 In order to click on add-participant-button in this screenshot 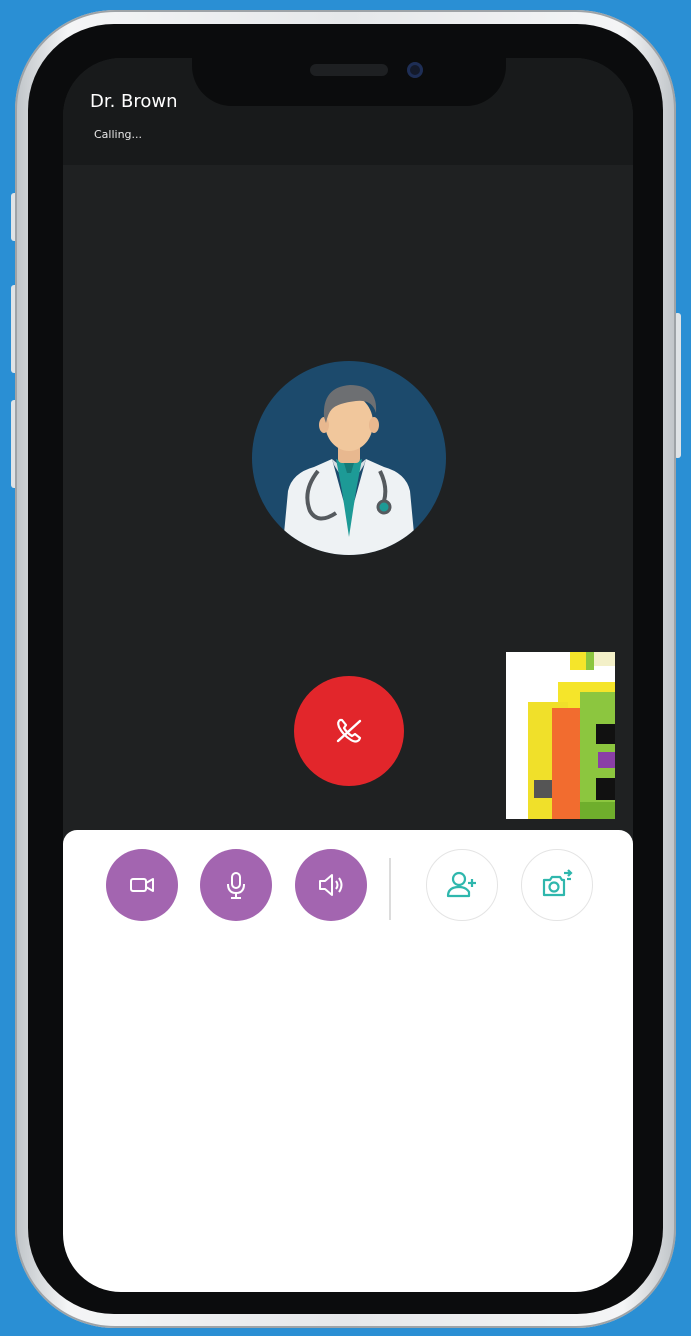, I will do `click(462, 885)`.